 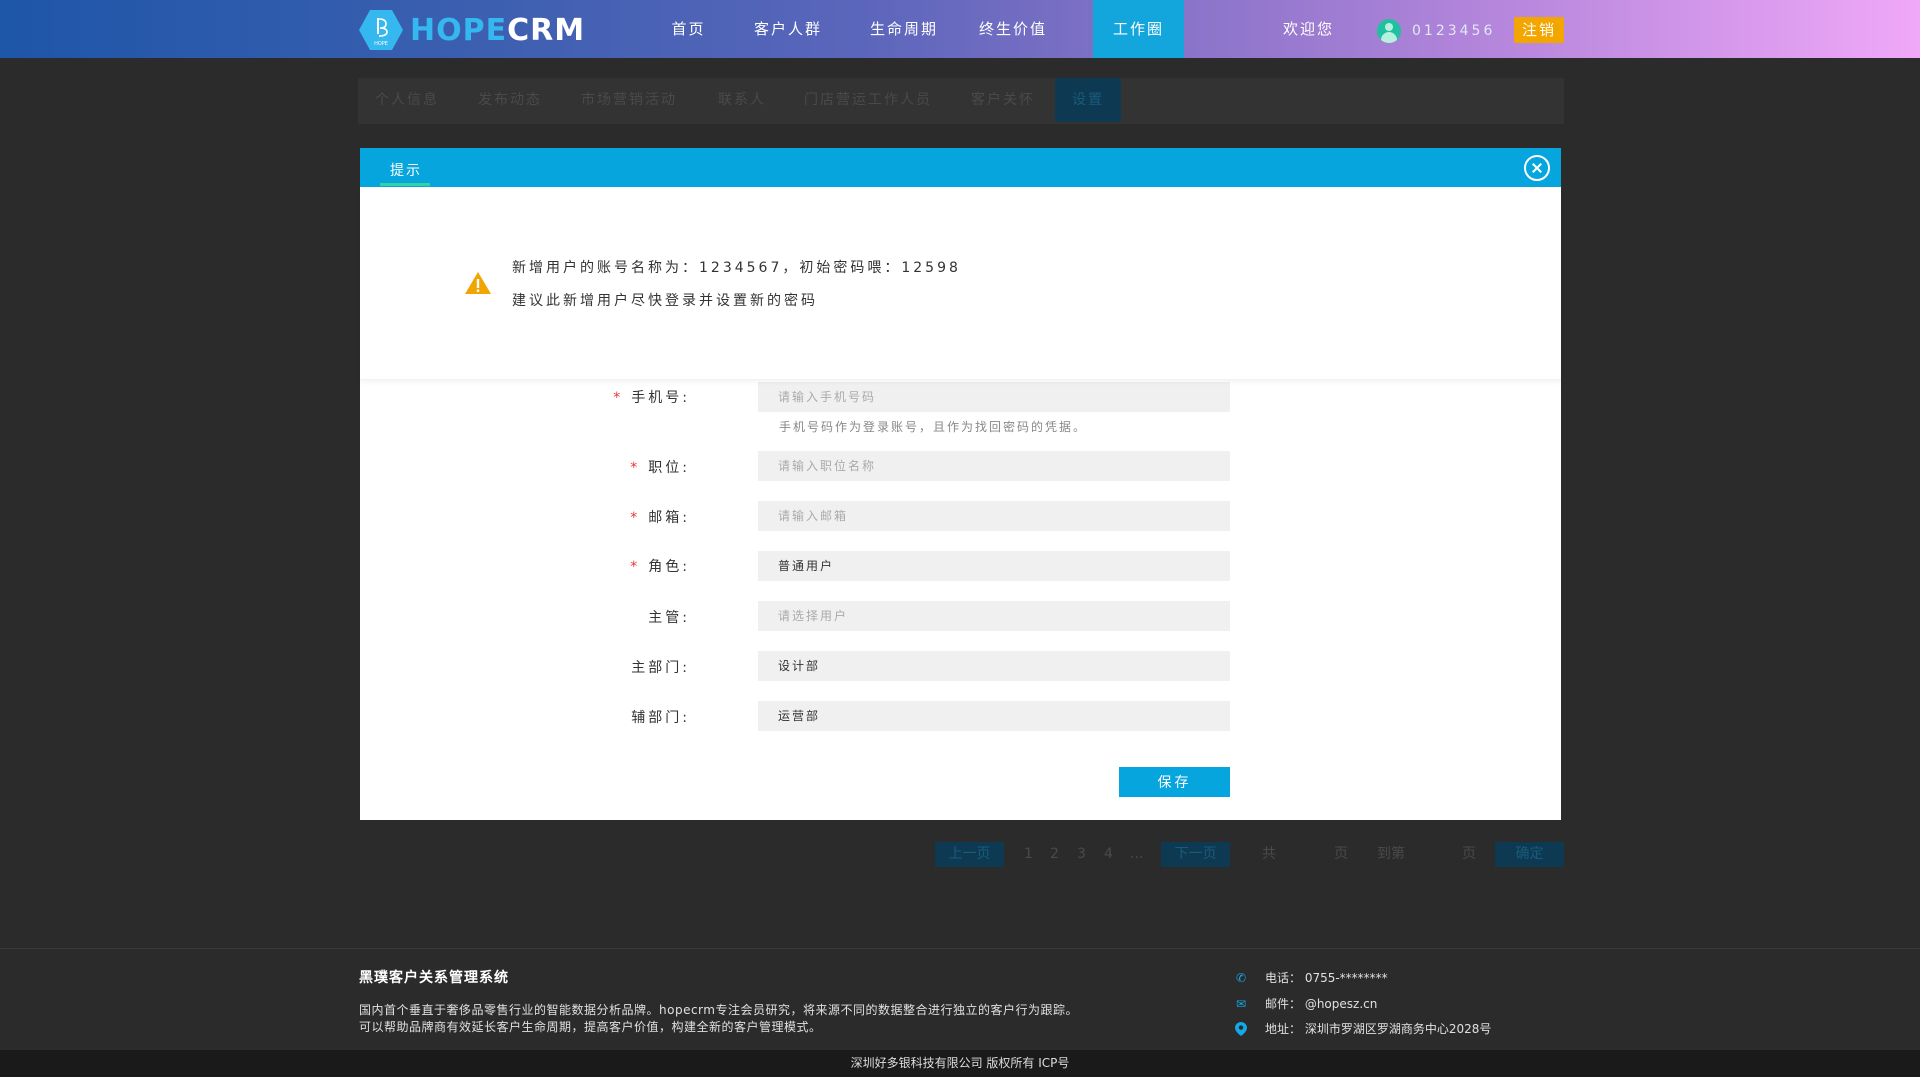 What do you see at coordinates (1081, 854) in the screenshot?
I see `pager-page-3: 3` at bounding box center [1081, 854].